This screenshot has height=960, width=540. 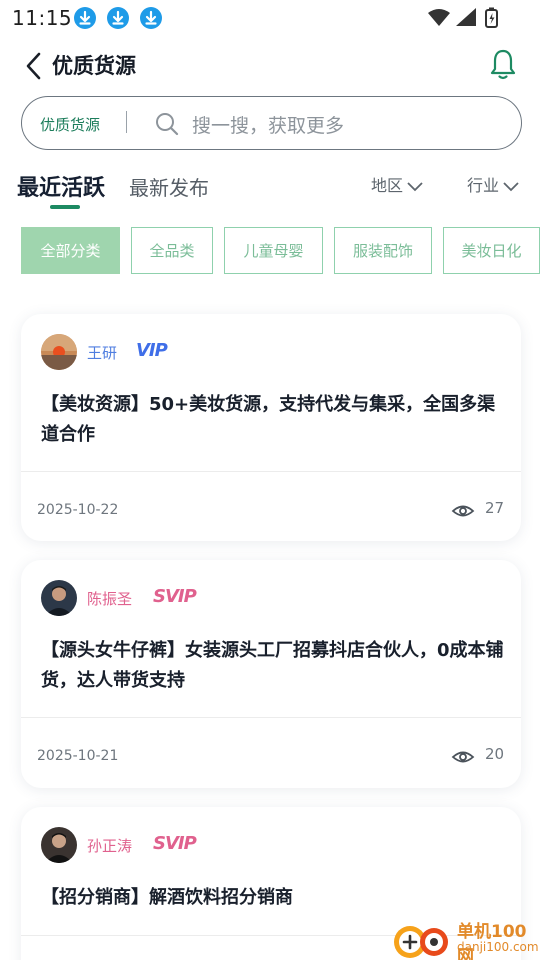 I want to click on tab-latest-release: 最新发布, so click(x=169, y=186).